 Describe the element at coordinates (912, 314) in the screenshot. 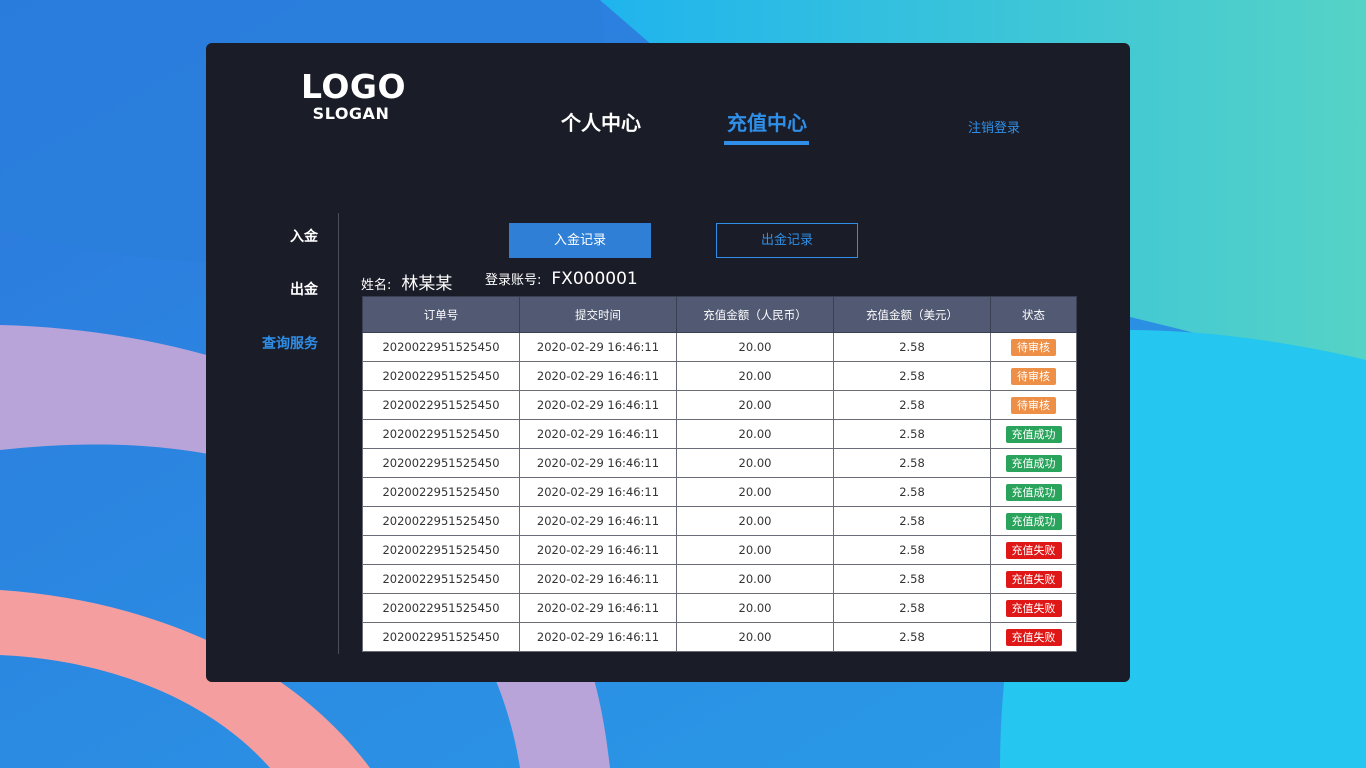

I see `header-amount-usd: 充值金额（美元）` at that location.